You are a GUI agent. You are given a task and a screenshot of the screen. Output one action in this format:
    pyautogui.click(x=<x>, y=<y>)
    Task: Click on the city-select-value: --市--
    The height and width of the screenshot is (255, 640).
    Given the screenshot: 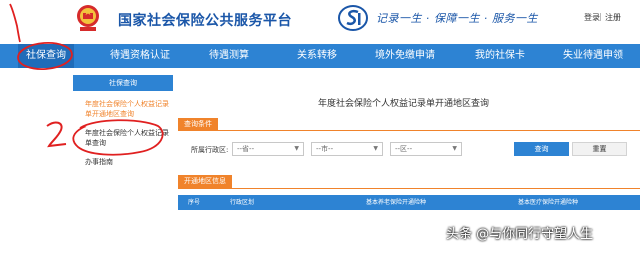 What is the action you would take?
    pyautogui.click(x=325, y=149)
    